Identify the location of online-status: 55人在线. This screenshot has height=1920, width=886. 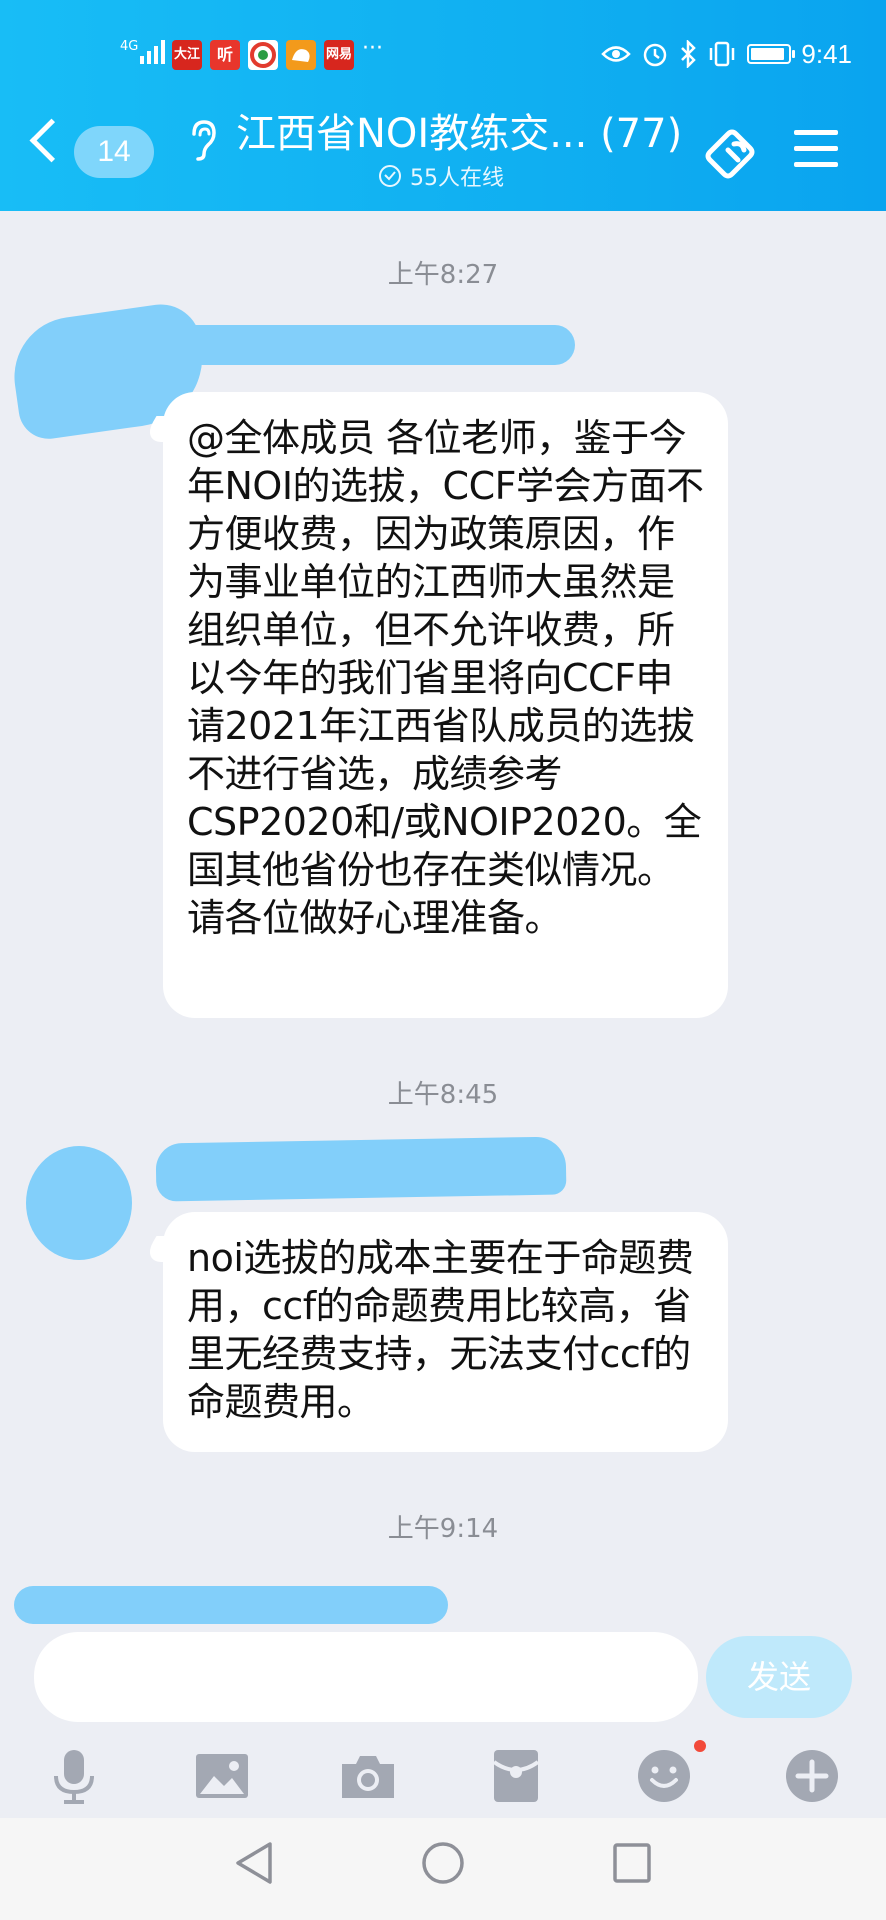
(441, 176).